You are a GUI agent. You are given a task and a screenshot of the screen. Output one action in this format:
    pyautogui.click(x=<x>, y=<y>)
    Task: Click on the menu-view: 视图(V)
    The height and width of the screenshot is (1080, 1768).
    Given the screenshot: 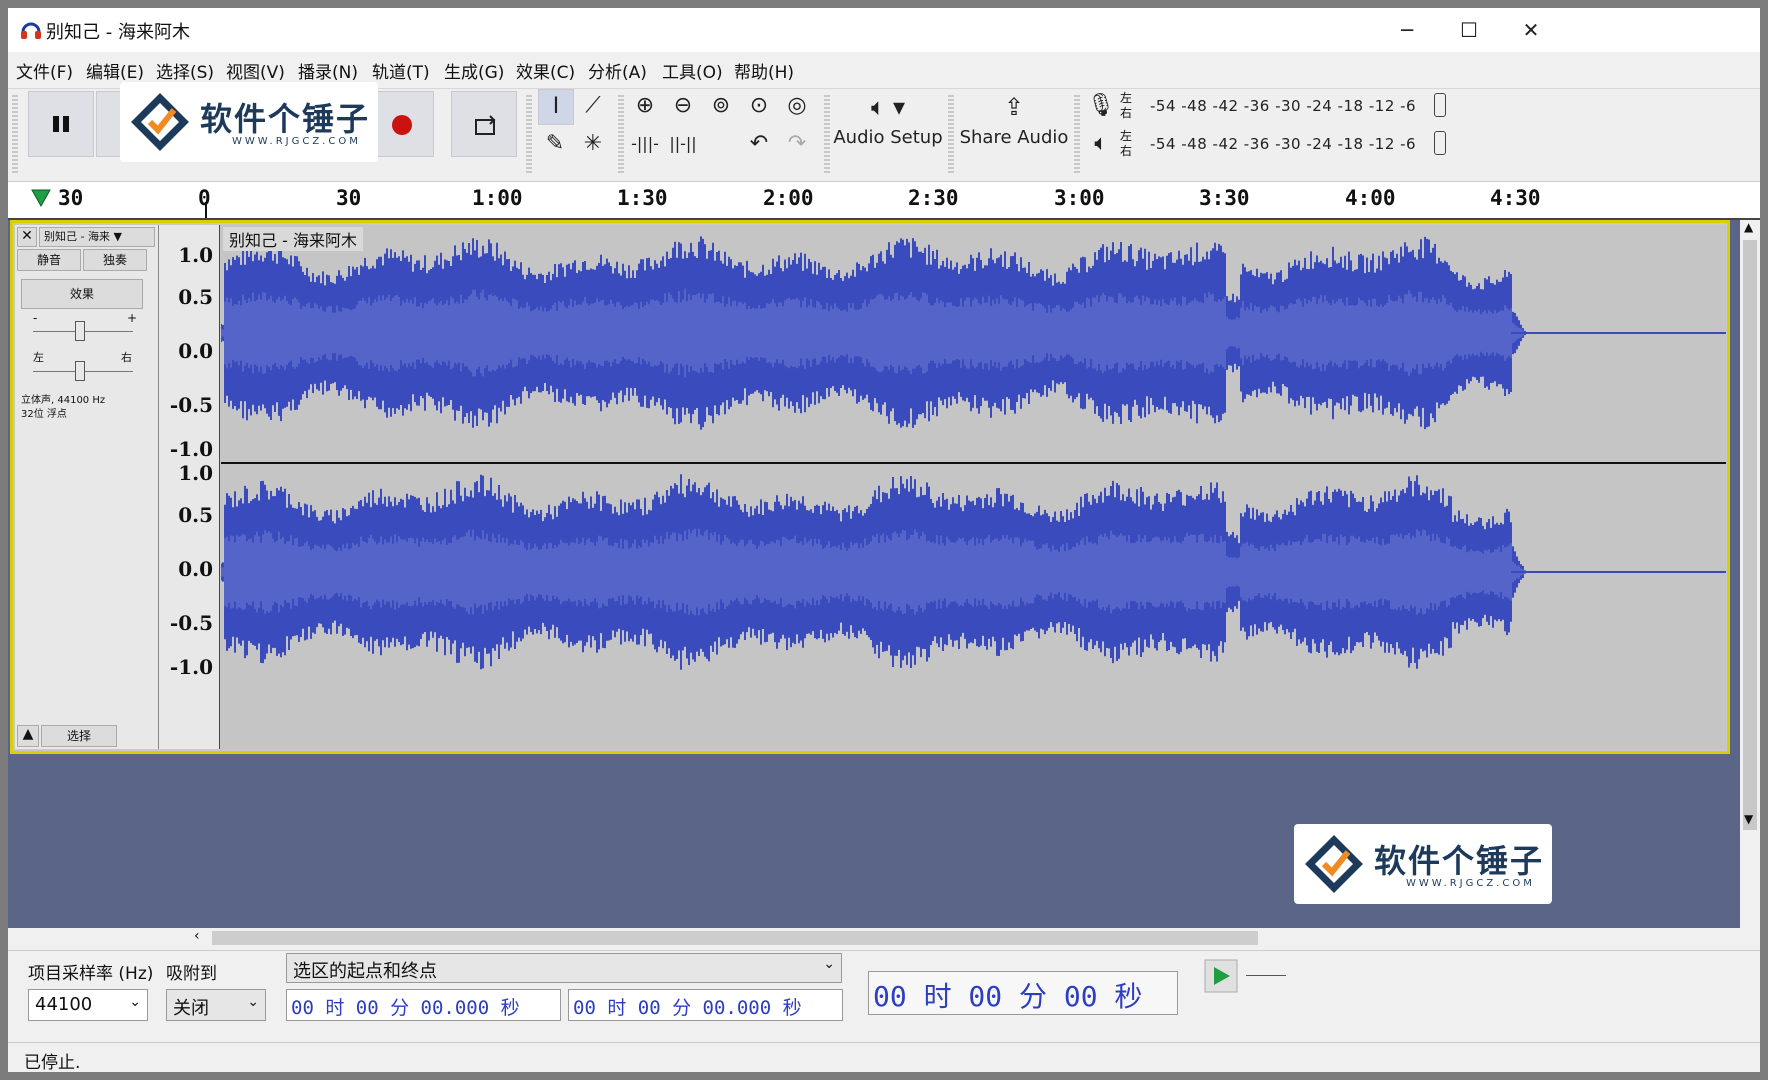 What is the action you would take?
    pyautogui.click(x=255, y=70)
    